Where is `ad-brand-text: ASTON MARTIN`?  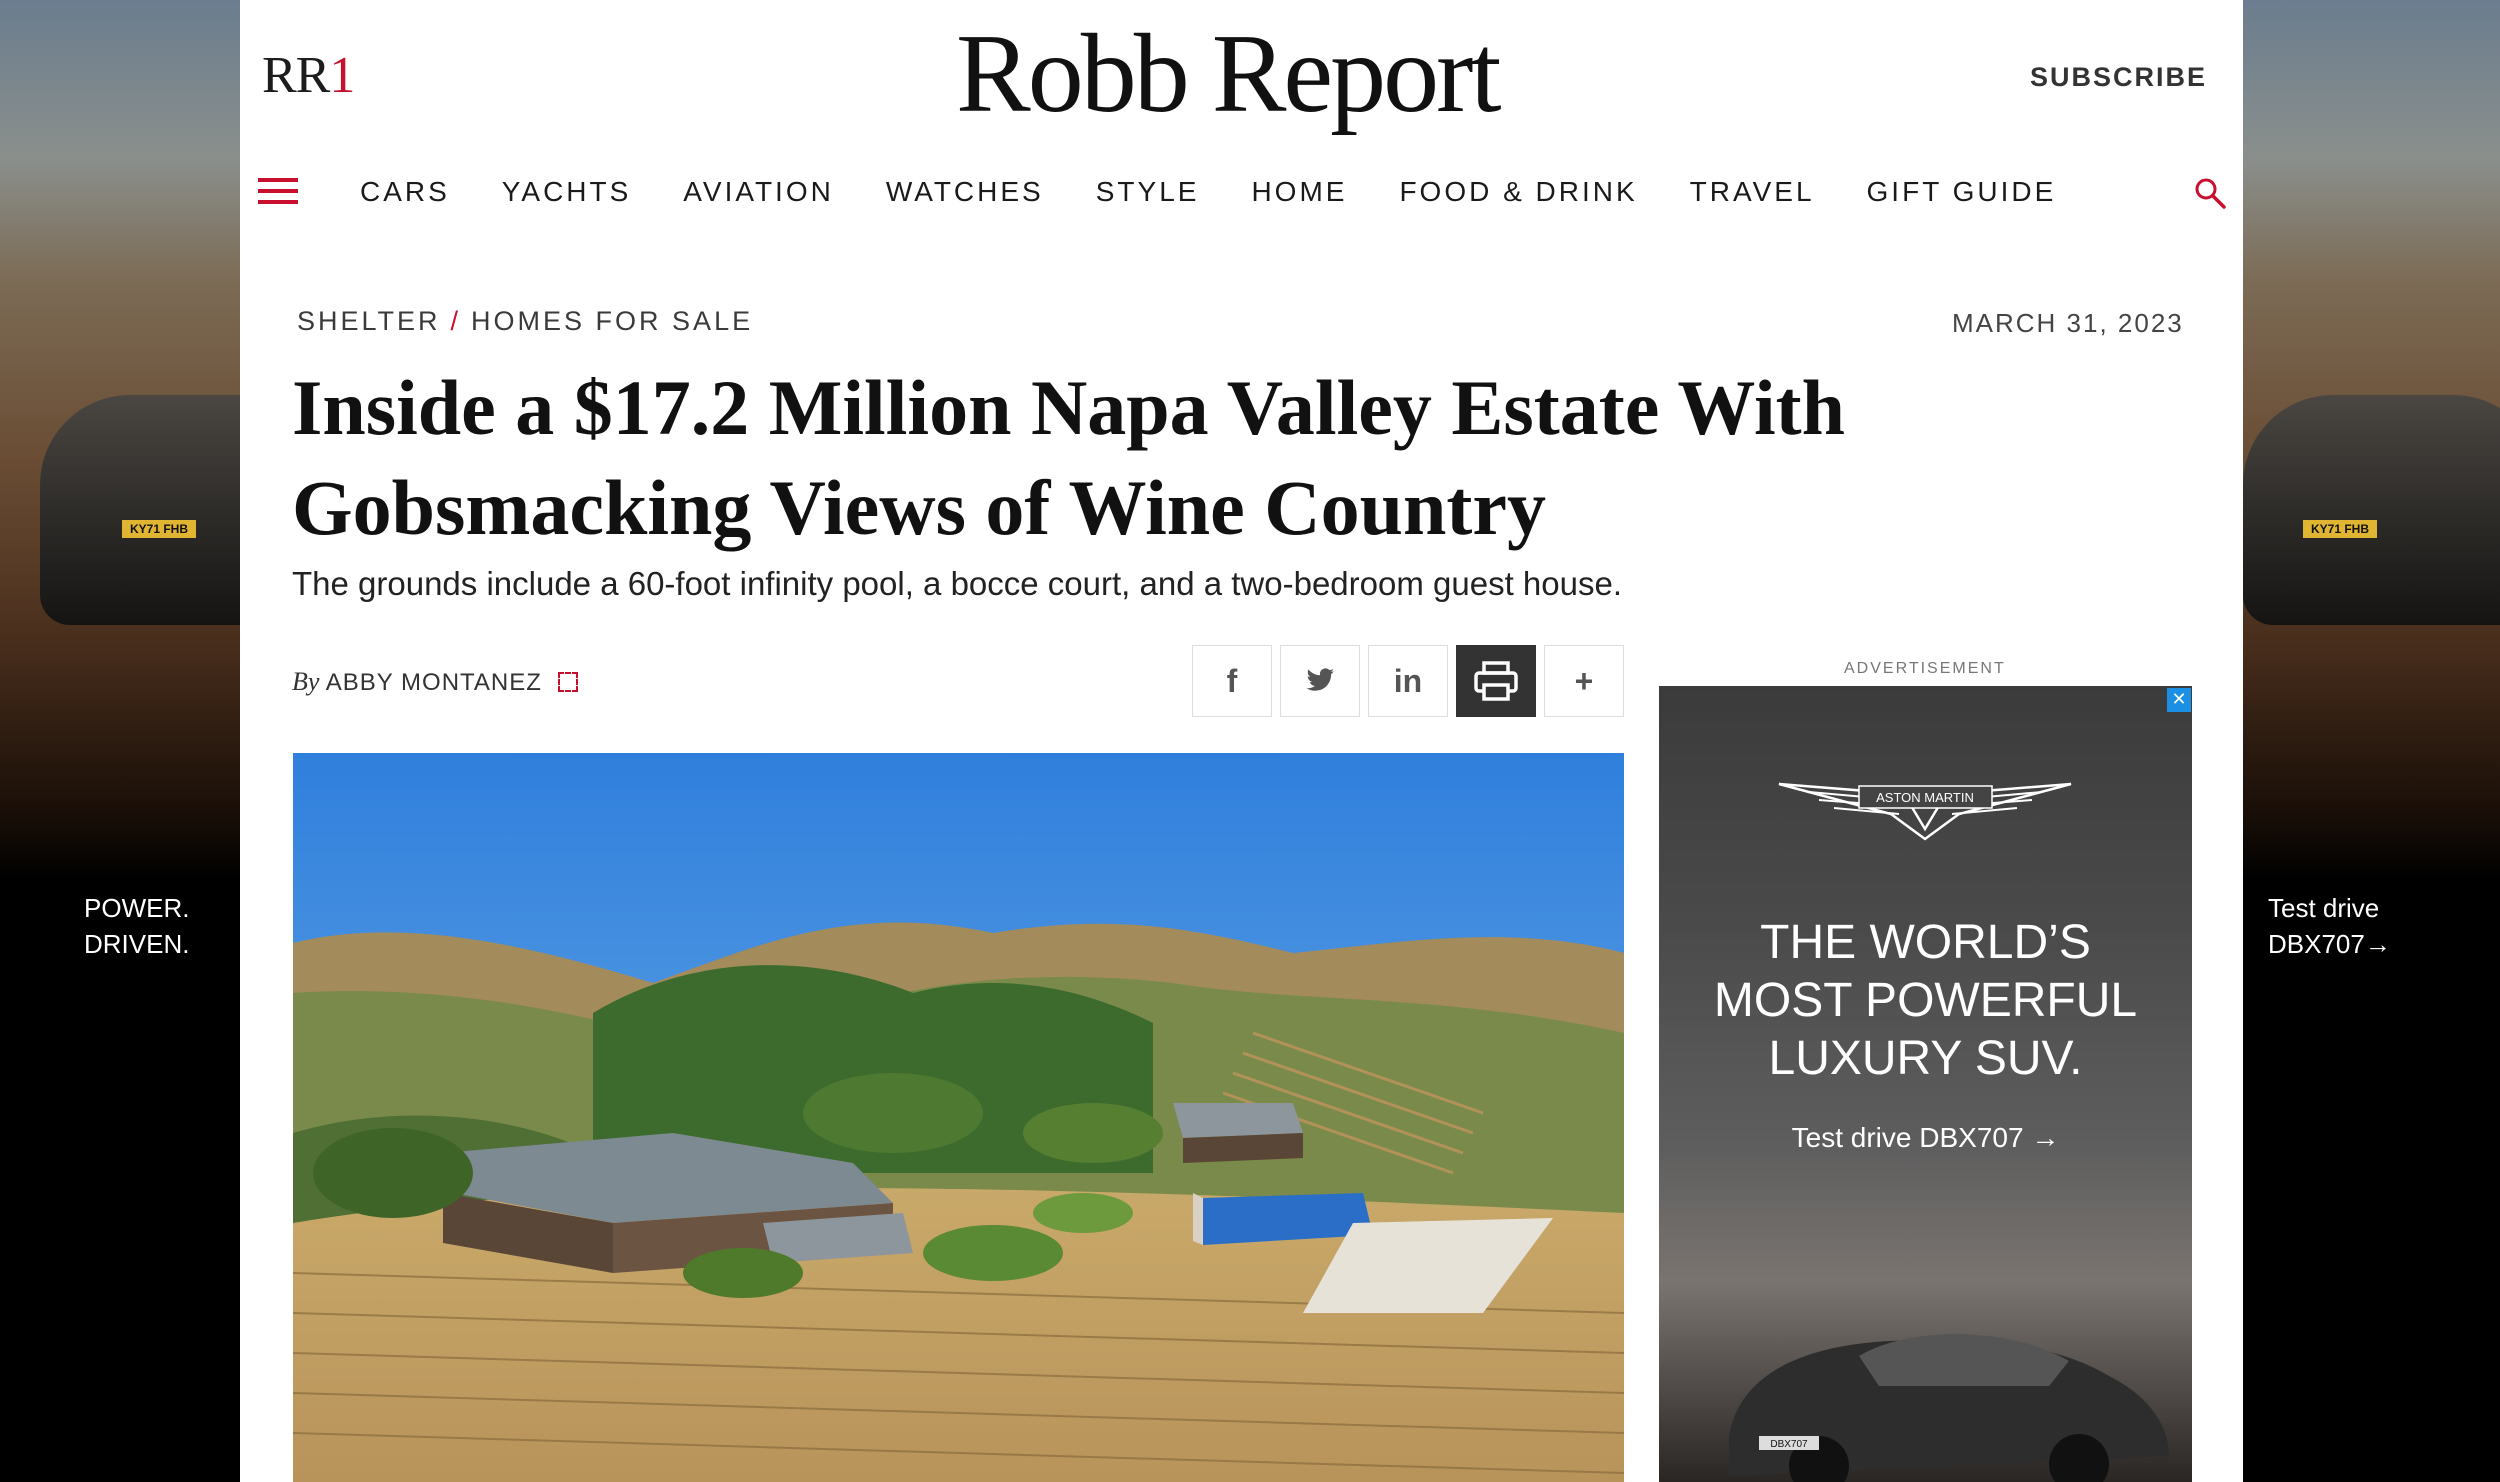
ad-brand-text: ASTON MARTIN is located at coordinates (1925, 797).